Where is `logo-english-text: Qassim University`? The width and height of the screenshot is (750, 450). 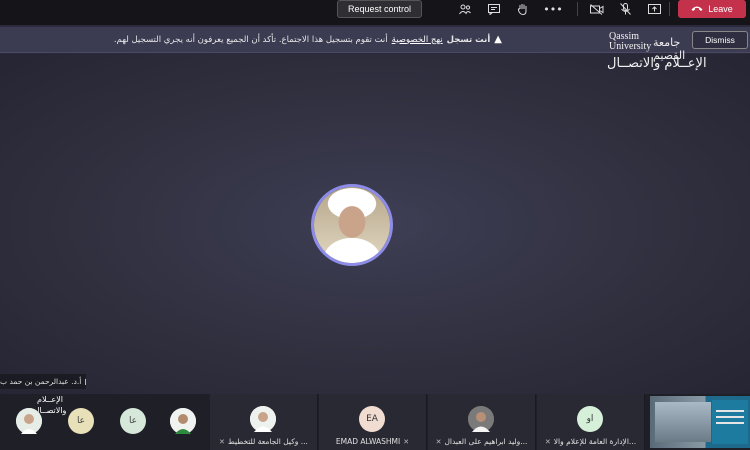 logo-english-text: Qassim University is located at coordinates (630, 41).